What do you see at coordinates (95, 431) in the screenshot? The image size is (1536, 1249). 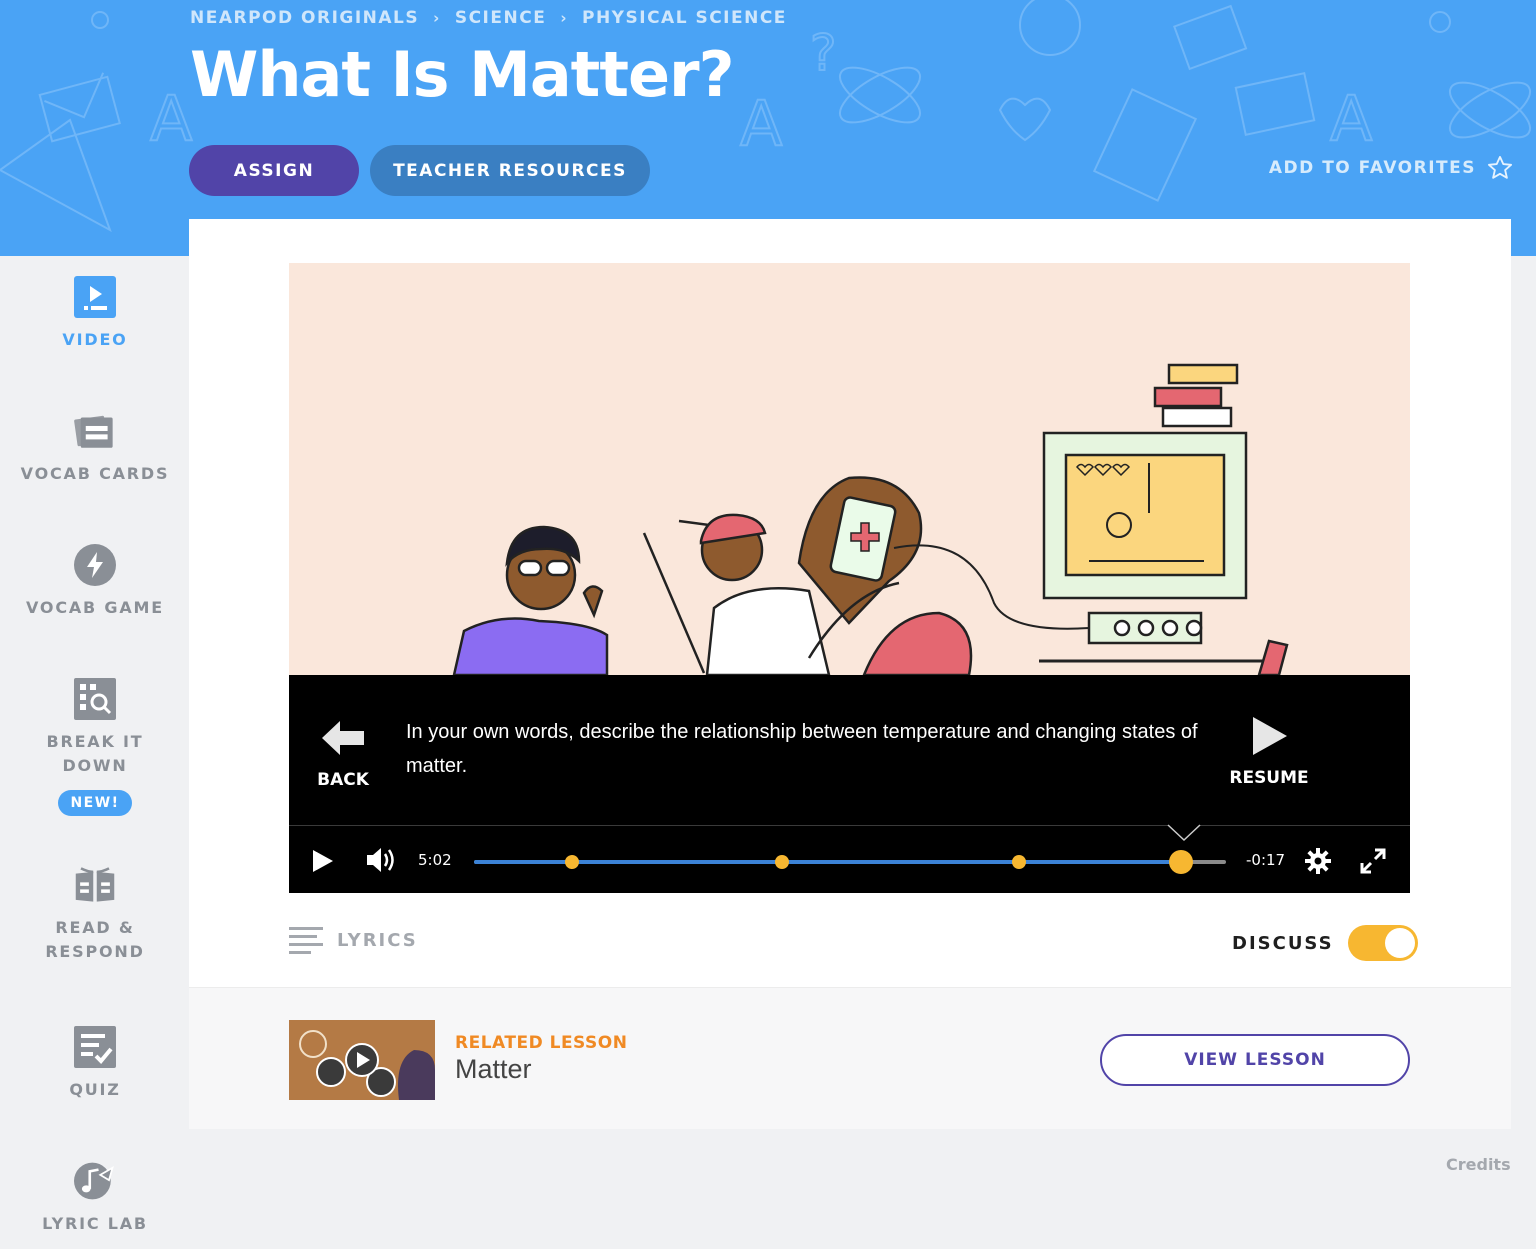 I see `vocab-cards-icon` at bounding box center [95, 431].